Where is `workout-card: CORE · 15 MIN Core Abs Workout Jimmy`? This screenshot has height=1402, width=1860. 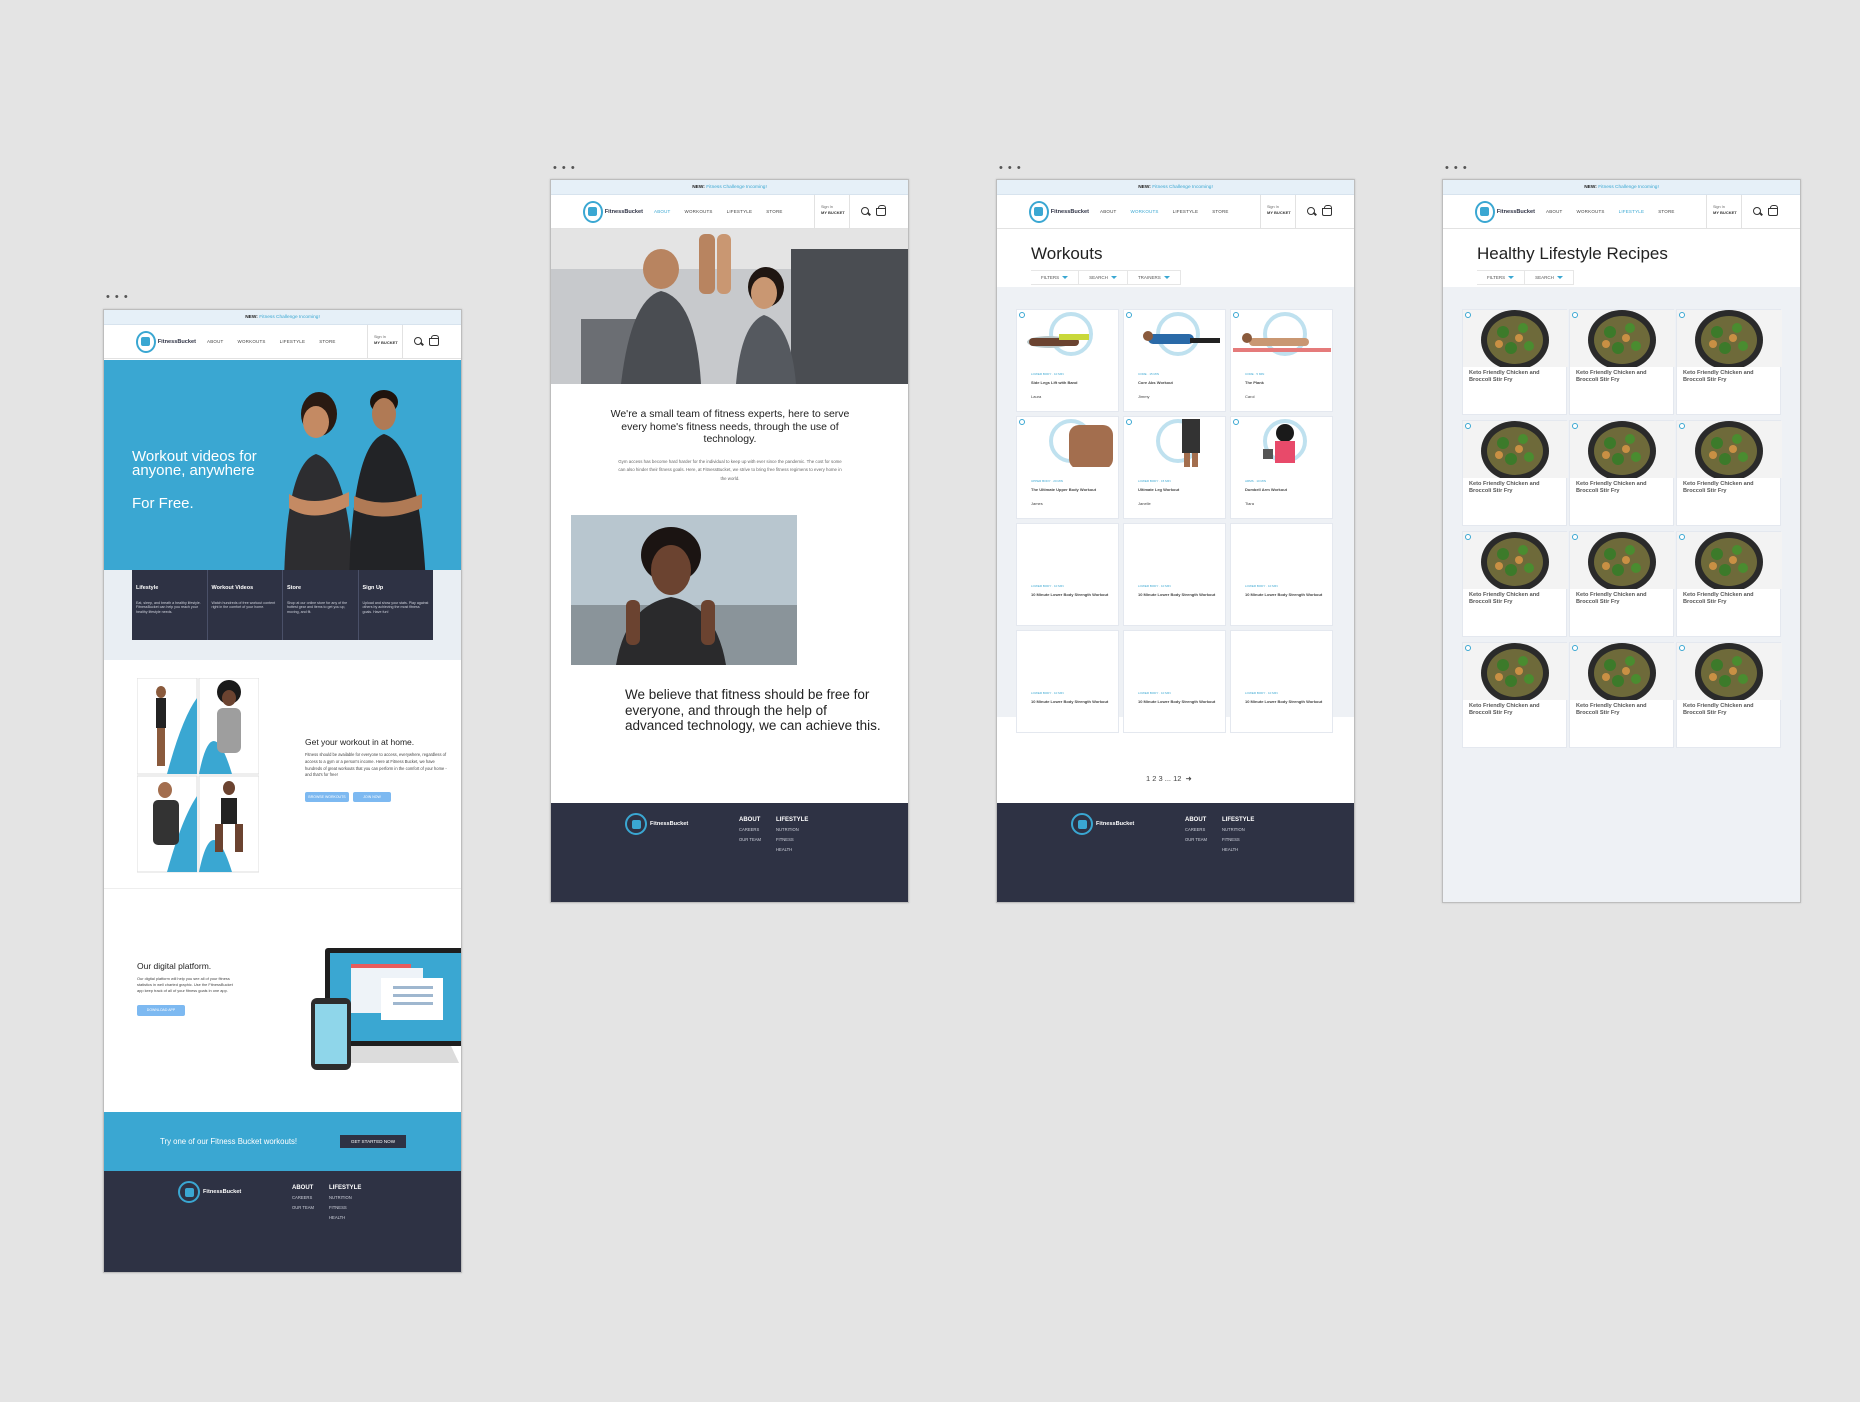
workout-card: CORE · 15 MIN Core Abs Workout Jimmy is located at coordinates (1174, 360).